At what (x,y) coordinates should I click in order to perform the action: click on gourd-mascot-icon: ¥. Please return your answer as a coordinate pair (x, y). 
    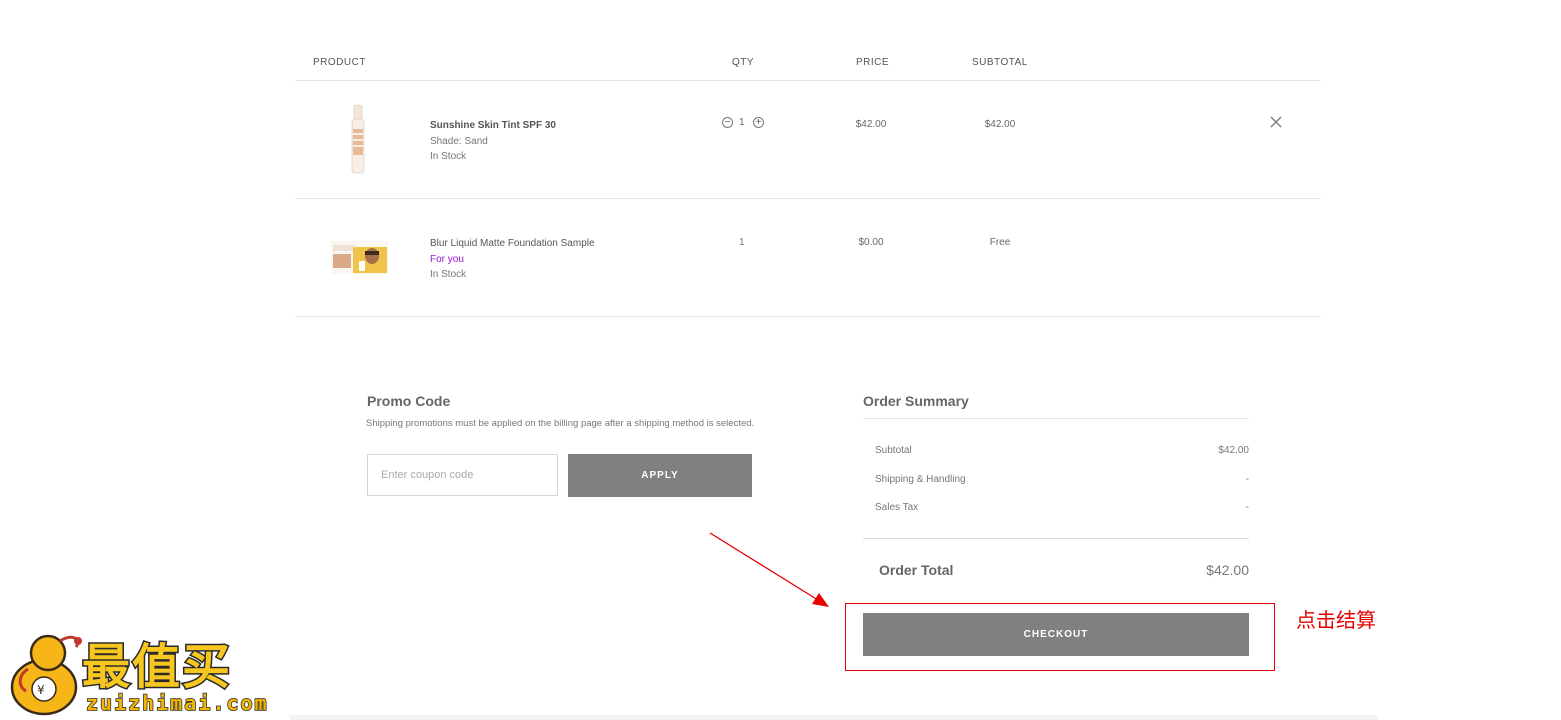
    Looking at the image, I should click on (46, 675).